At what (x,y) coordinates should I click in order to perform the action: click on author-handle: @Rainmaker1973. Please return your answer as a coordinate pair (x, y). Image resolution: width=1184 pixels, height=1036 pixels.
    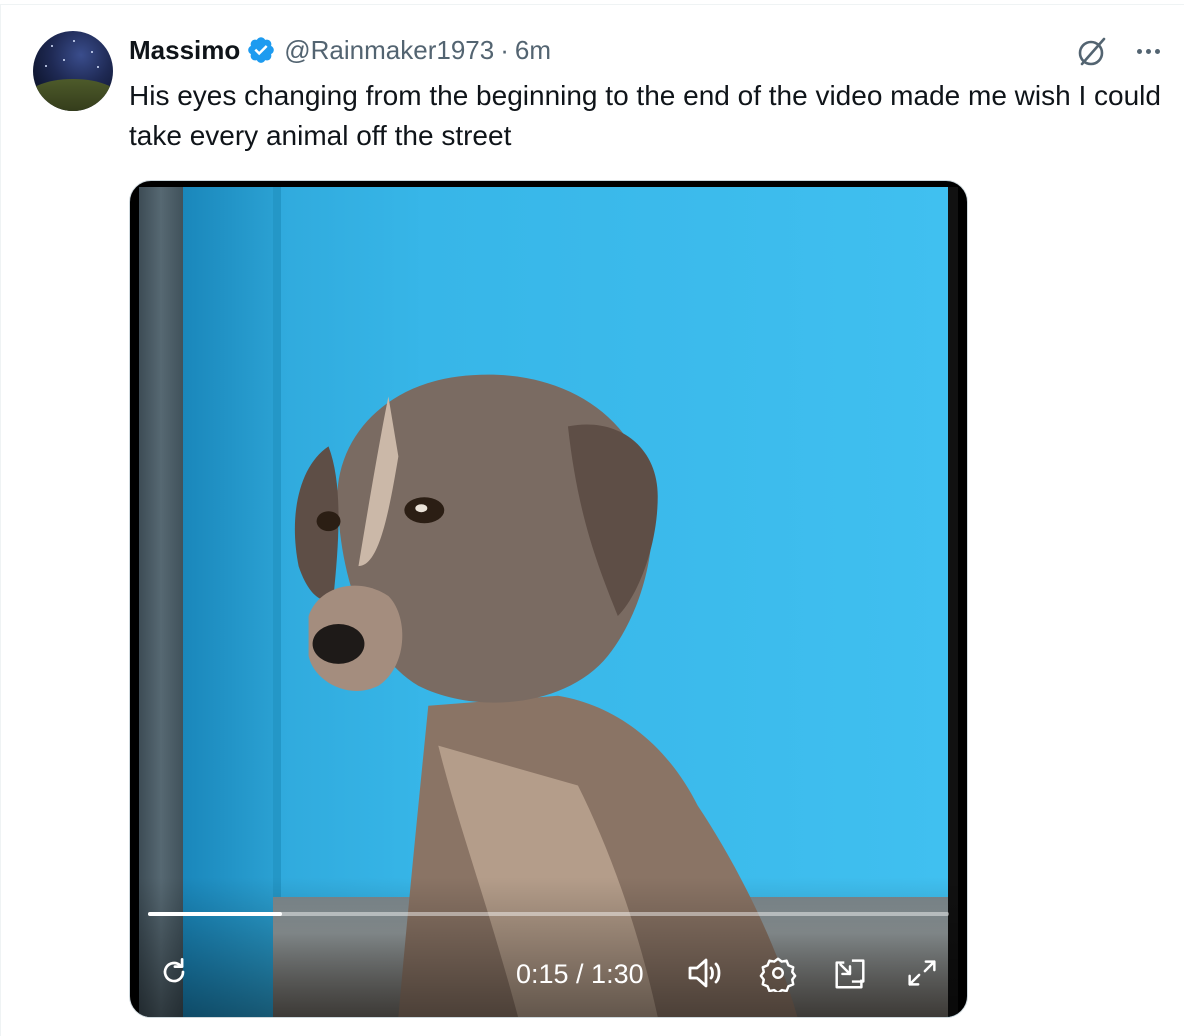
    Looking at the image, I should click on (389, 50).